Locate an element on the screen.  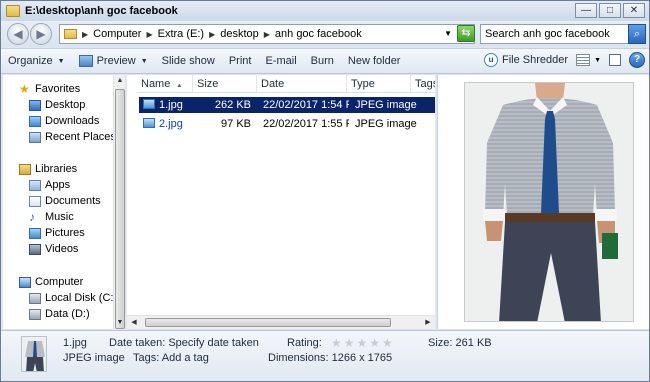
nav-scrollbar: ▲ ▼ is located at coordinates (119, 202).